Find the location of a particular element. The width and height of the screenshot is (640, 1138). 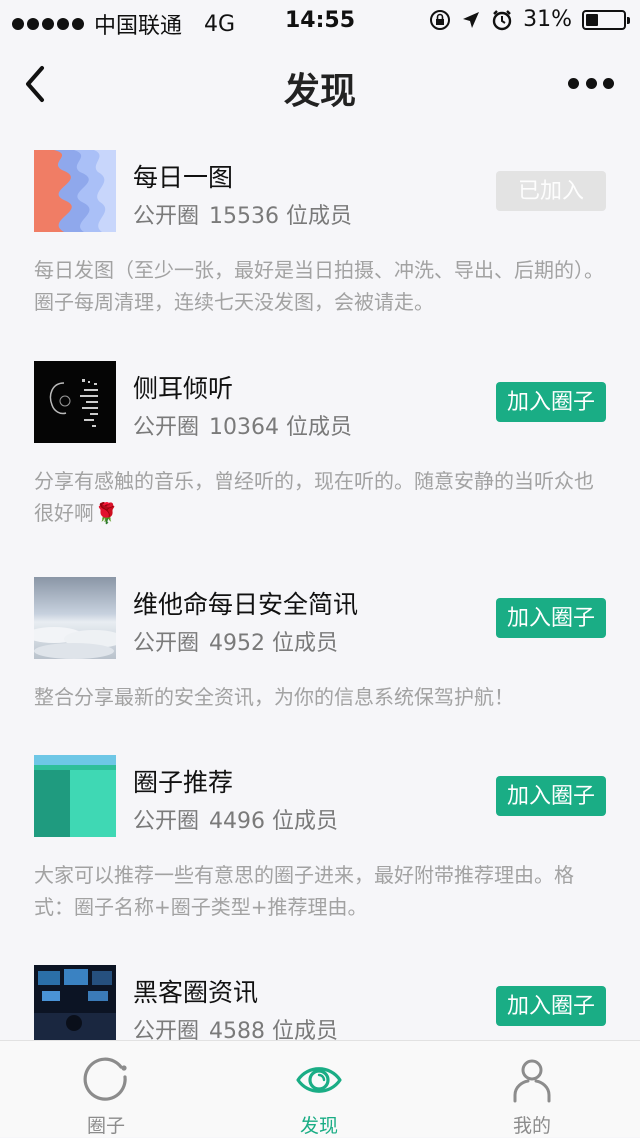

circle-meta: 公开圈 4952 位成员 is located at coordinates (235, 641).